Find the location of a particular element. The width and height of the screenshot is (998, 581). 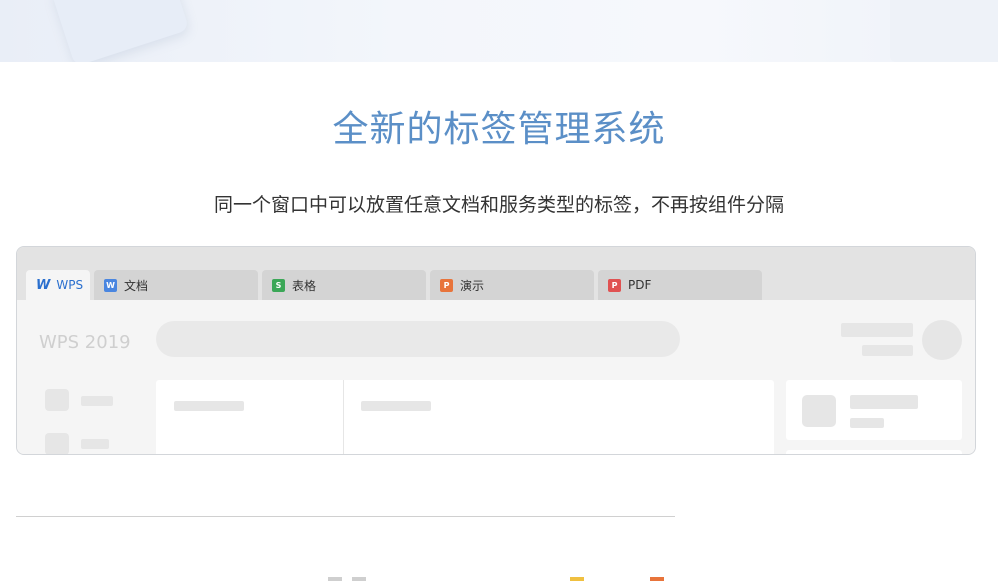

tab-presentation: P 演示 is located at coordinates (512, 285).